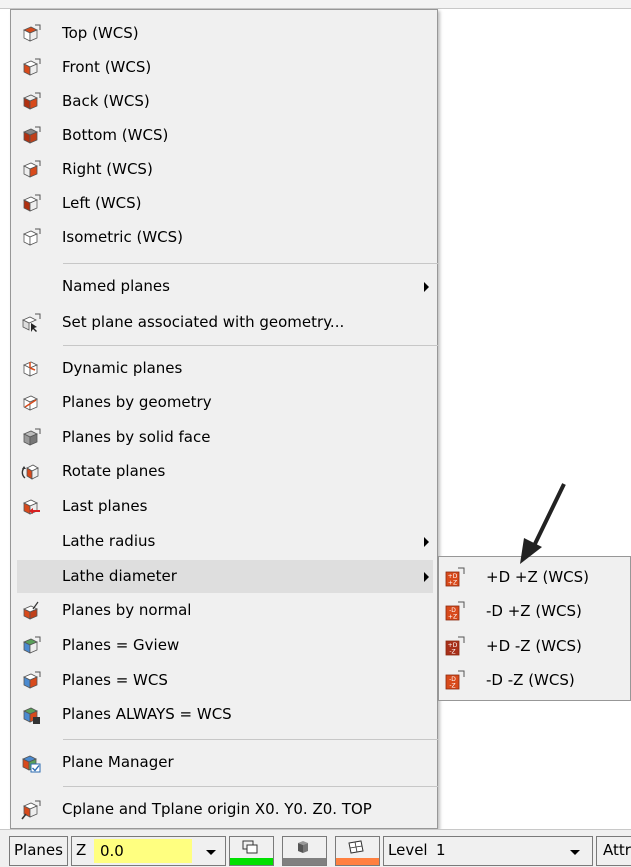 This screenshot has height=867, width=631. I want to click on menu-item-cplane-tplane-origin: Cplane and Tplane origin X0. Y0. Z0. TOP, so click(225, 809).